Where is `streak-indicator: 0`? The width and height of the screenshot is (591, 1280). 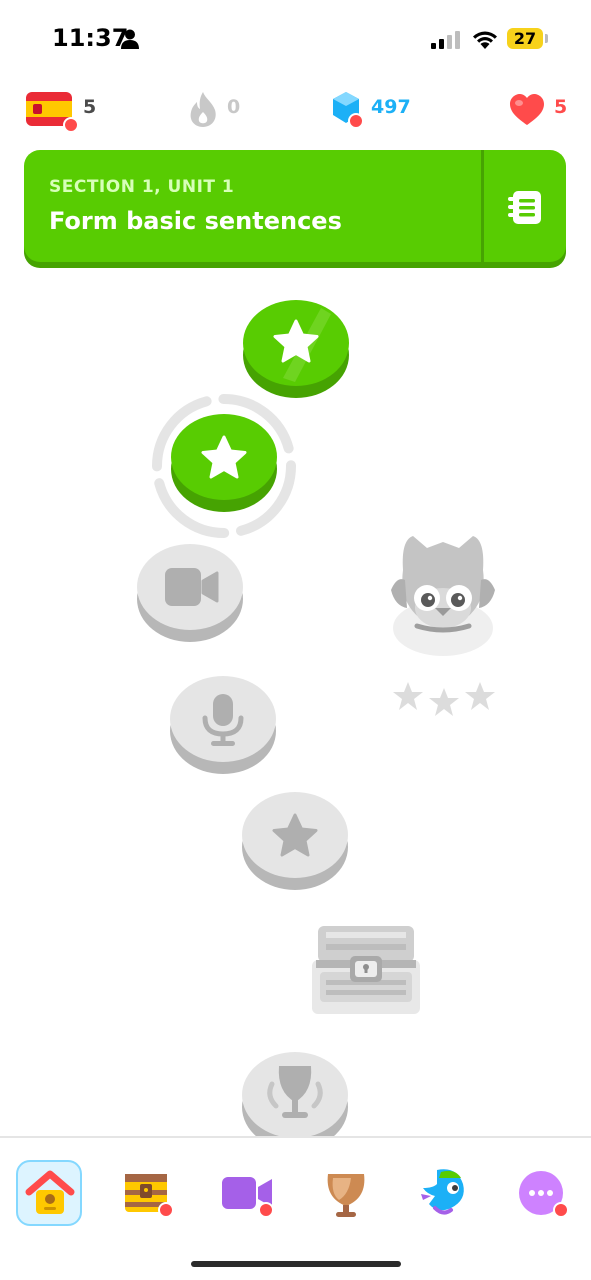 streak-indicator: 0 is located at coordinates (218, 110).